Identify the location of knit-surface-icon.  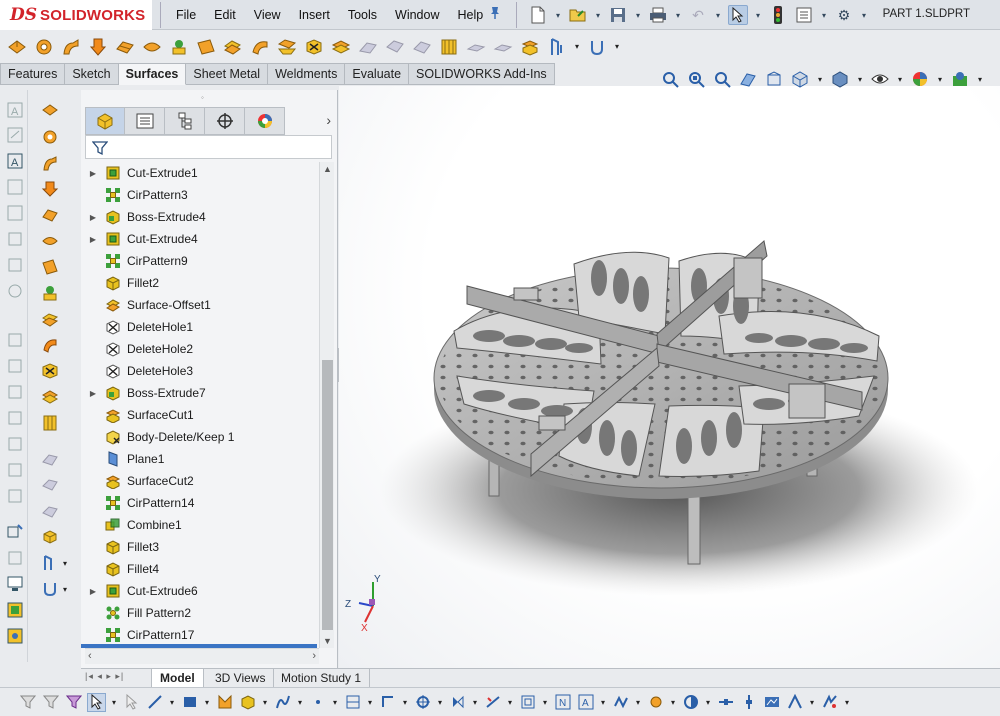
(50, 423).